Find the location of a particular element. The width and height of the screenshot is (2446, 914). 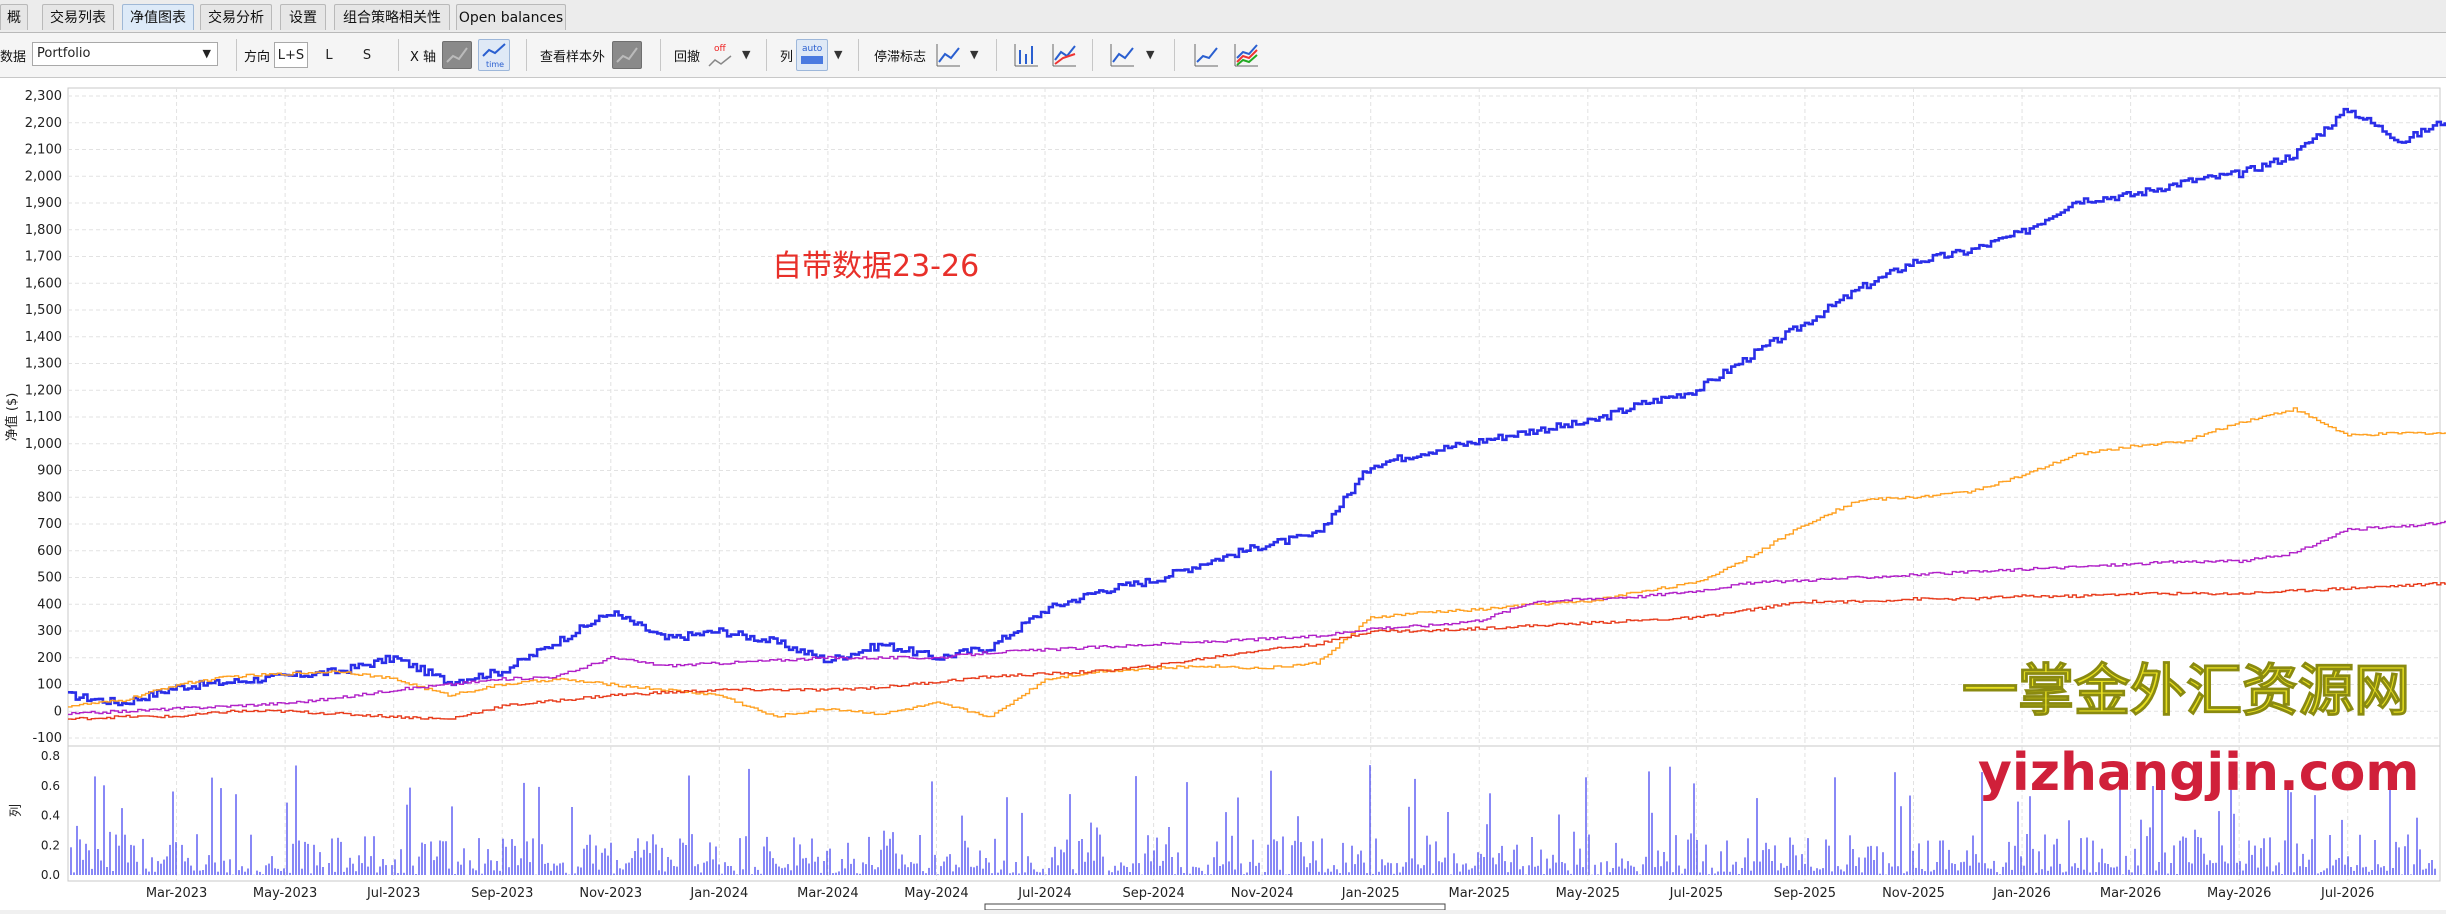

x-tick-label: Jan-2024 is located at coordinates (718, 893).